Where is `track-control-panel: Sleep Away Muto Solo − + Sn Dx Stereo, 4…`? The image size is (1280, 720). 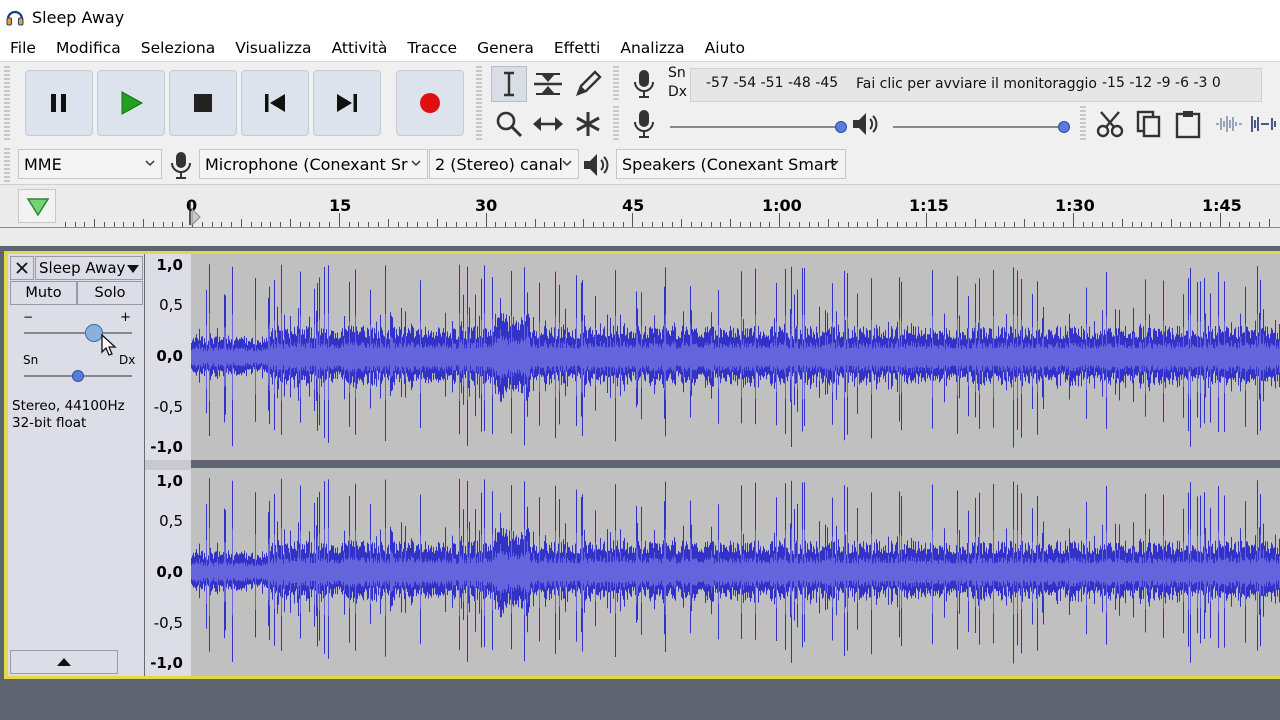 track-control-panel: Sleep Away Muto Solo − + Sn Dx Stereo, 4… is located at coordinates (76, 465).